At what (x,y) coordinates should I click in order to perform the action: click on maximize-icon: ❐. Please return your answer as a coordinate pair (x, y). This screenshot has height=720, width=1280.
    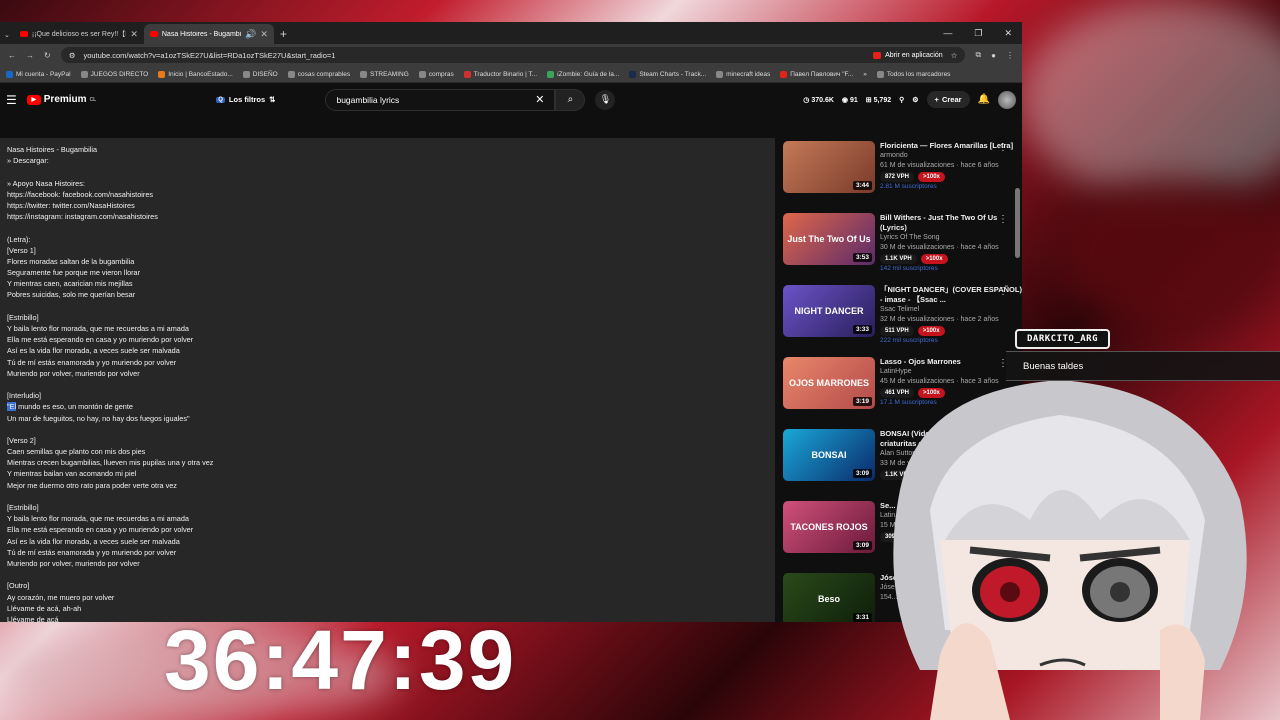
    Looking at the image, I should click on (978, 33).